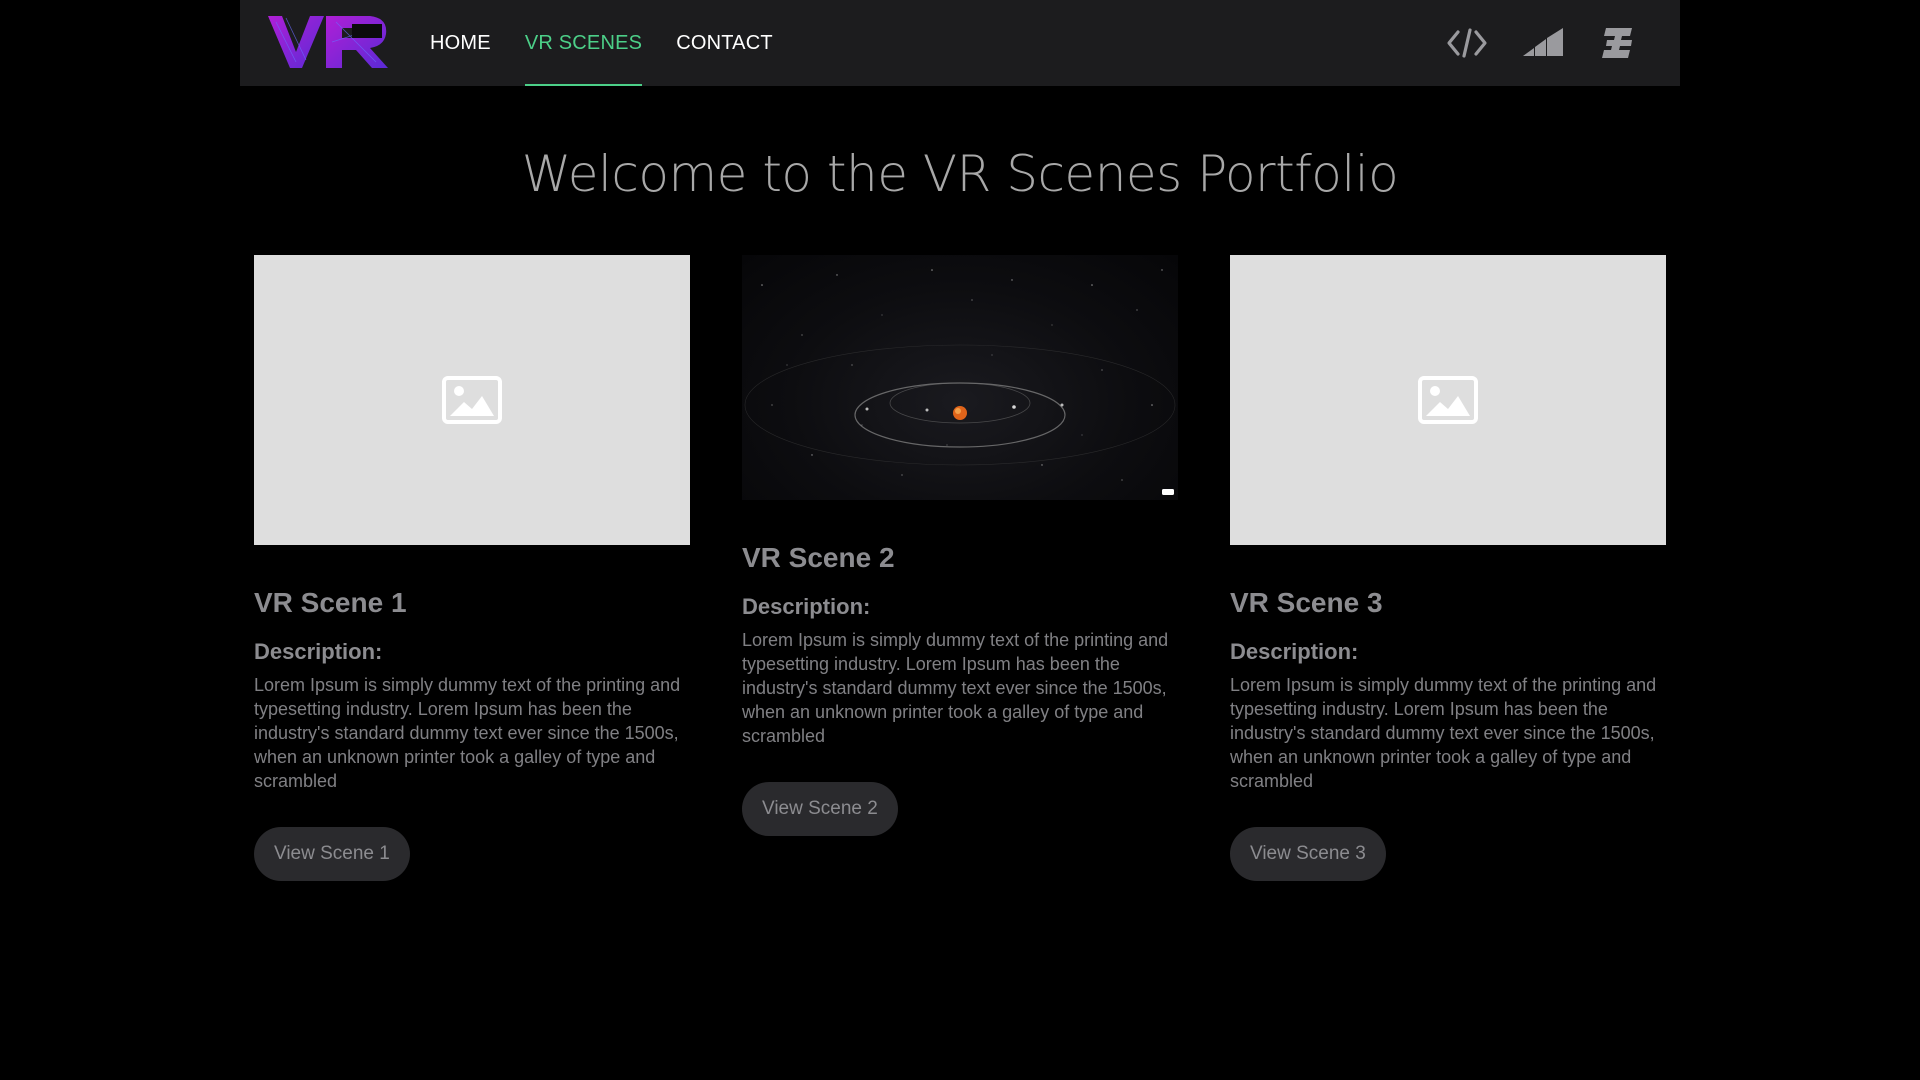 The width and height of the screenshot is (1920, 1080). What do you see at coordinates (330, 602) in the screenshot?
I see `scene-1-title: VR Scene 1` at bounding box center [330, 602].